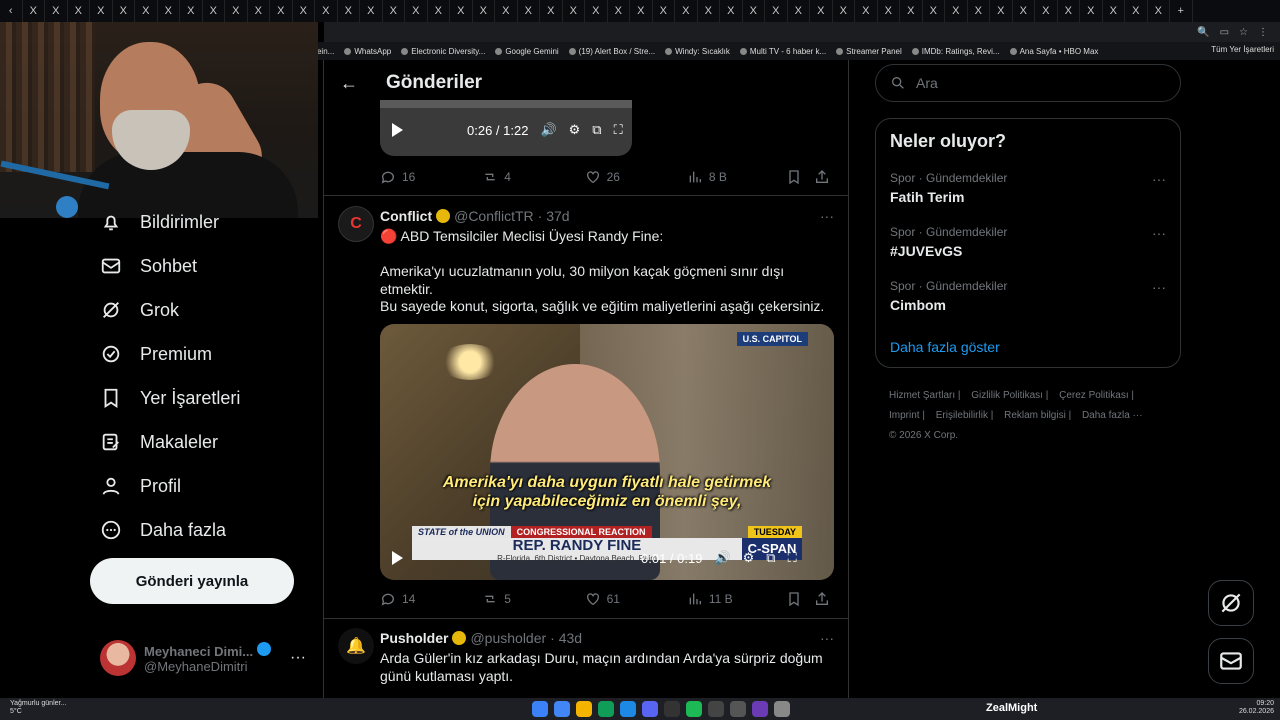 Image resolution: width=1280 pixels, height=720 pixels. Describe the element at coordinates (548, 130) in the screenshot. I see `volume-icon: 🔊` at that location.